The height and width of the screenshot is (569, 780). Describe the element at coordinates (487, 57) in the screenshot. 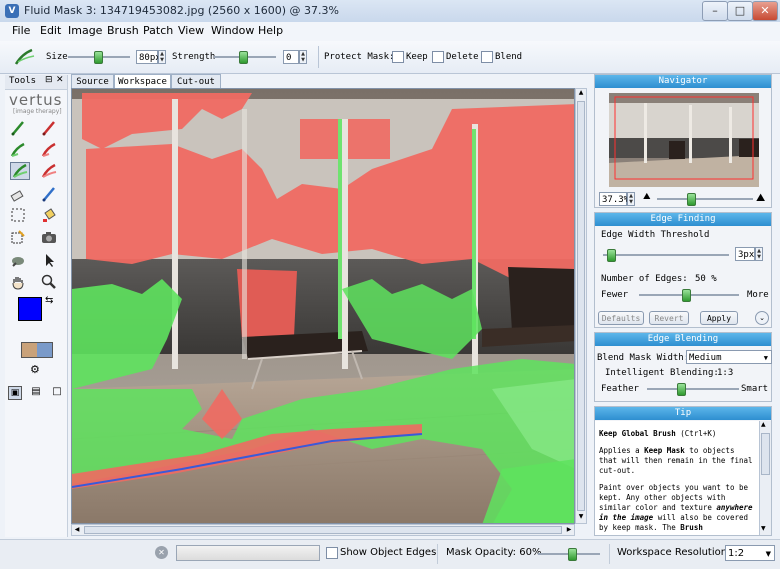

I see `blend-checkbox` at that location.